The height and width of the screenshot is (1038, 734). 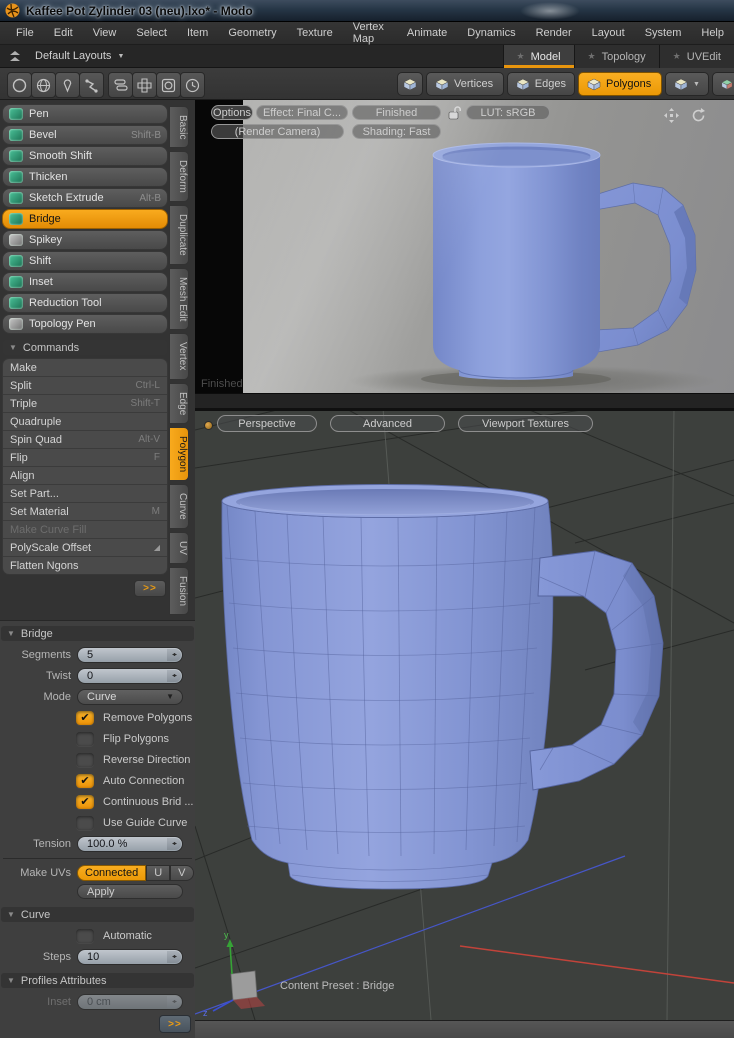 What do you see at coordinates (182, 872) in the screenshot?
I see `make-uvs-v-button: V` at bounding box center [182, 872].